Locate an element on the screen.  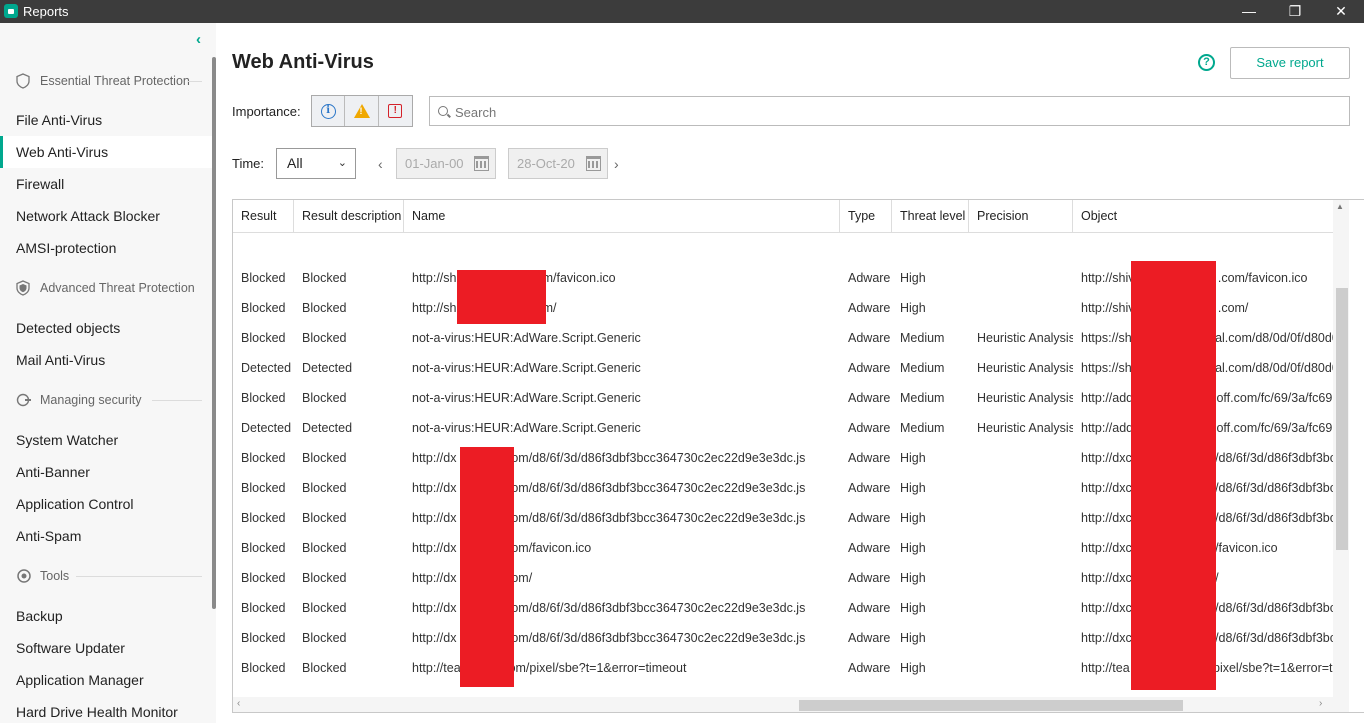
sidebar-item-web-anti-virus: Web Anti-Virus is located at coordinates (106, 152).